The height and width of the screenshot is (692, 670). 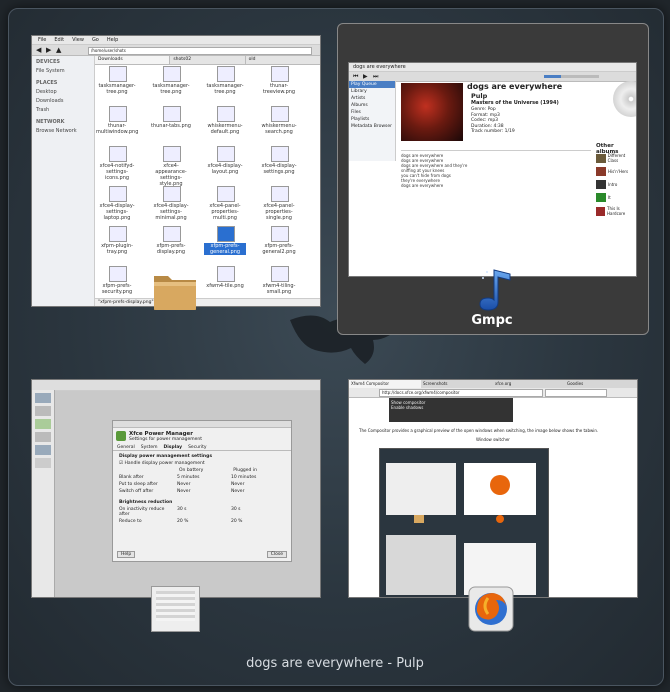 I want to click on tab-old: old, so click(x=283, y=60).